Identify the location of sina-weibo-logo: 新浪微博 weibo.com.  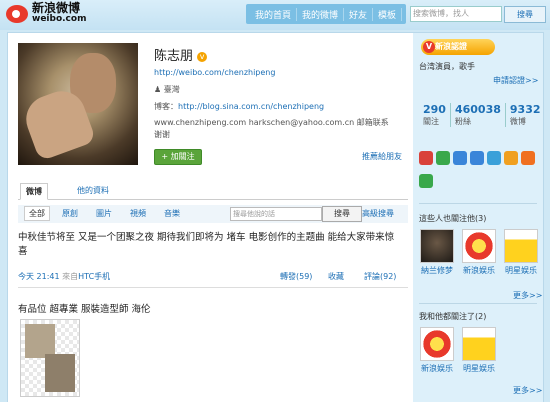
(46, 13).